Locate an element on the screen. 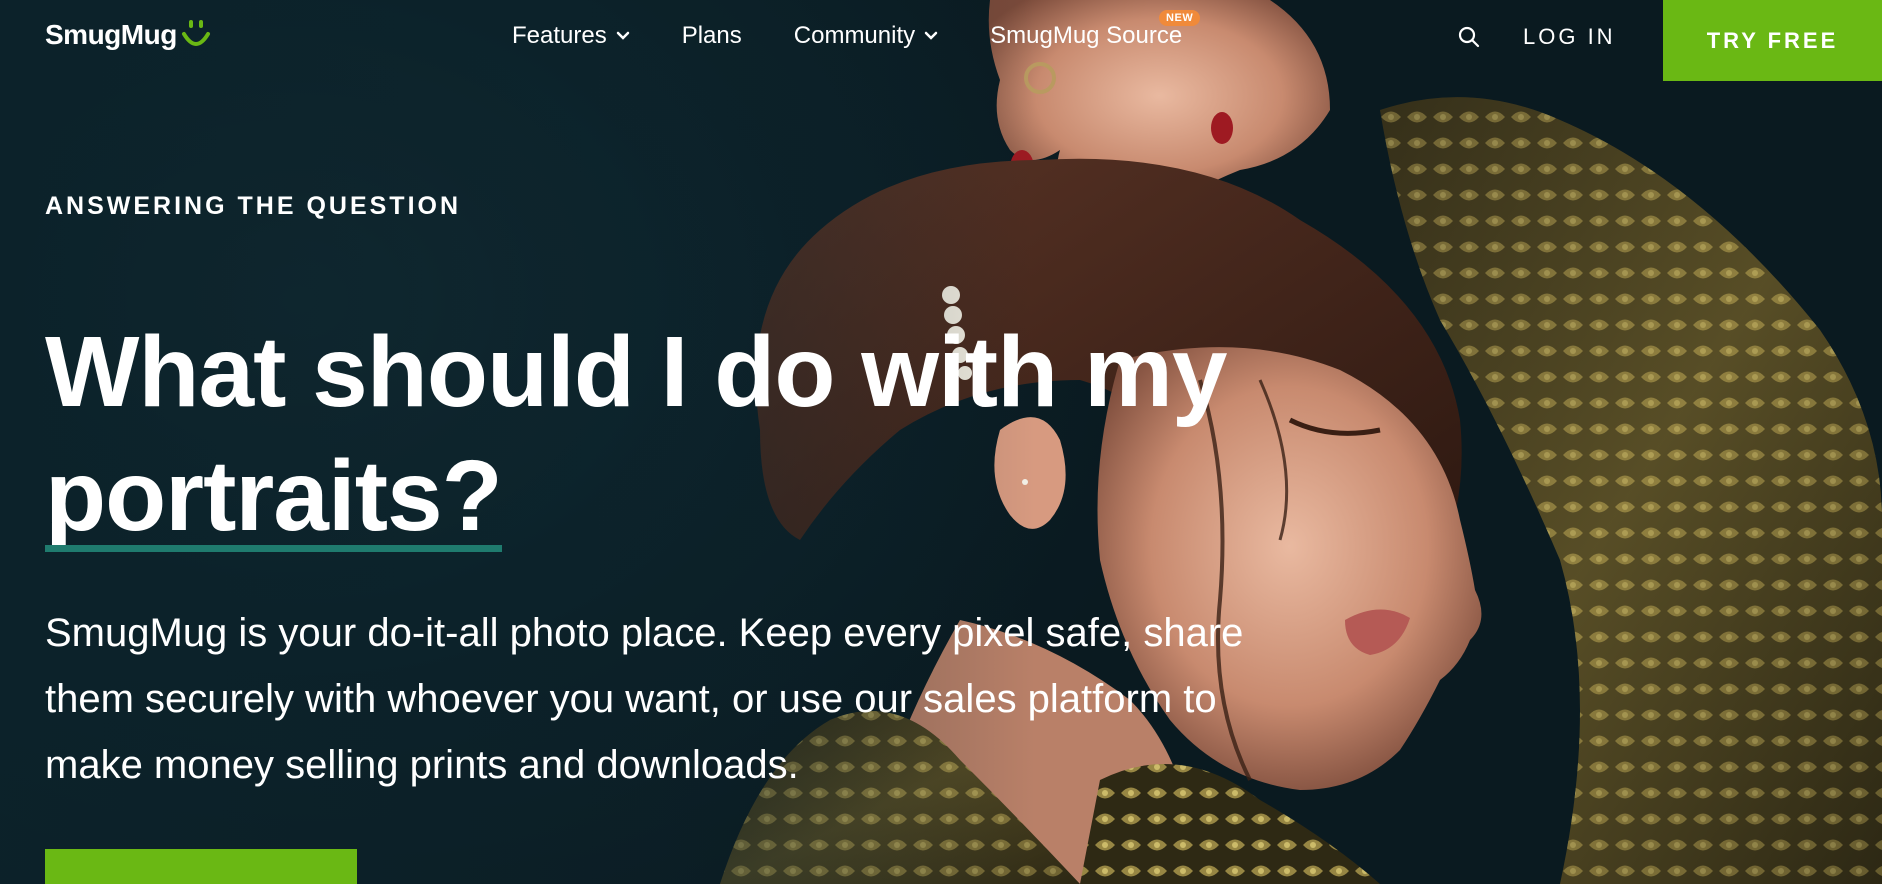  login-link: LOG IN is located at coordinates (1569, 37).